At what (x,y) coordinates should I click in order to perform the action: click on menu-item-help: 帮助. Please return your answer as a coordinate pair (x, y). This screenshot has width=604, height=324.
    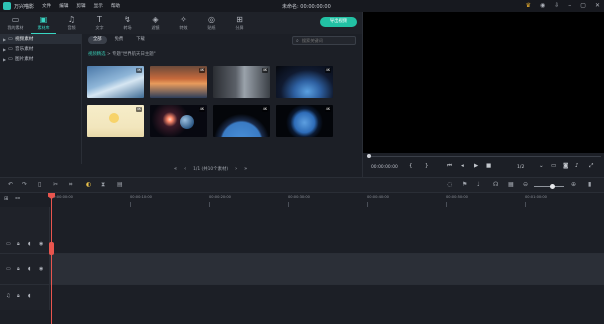
    Looking at the image, I should click on (115, 6).